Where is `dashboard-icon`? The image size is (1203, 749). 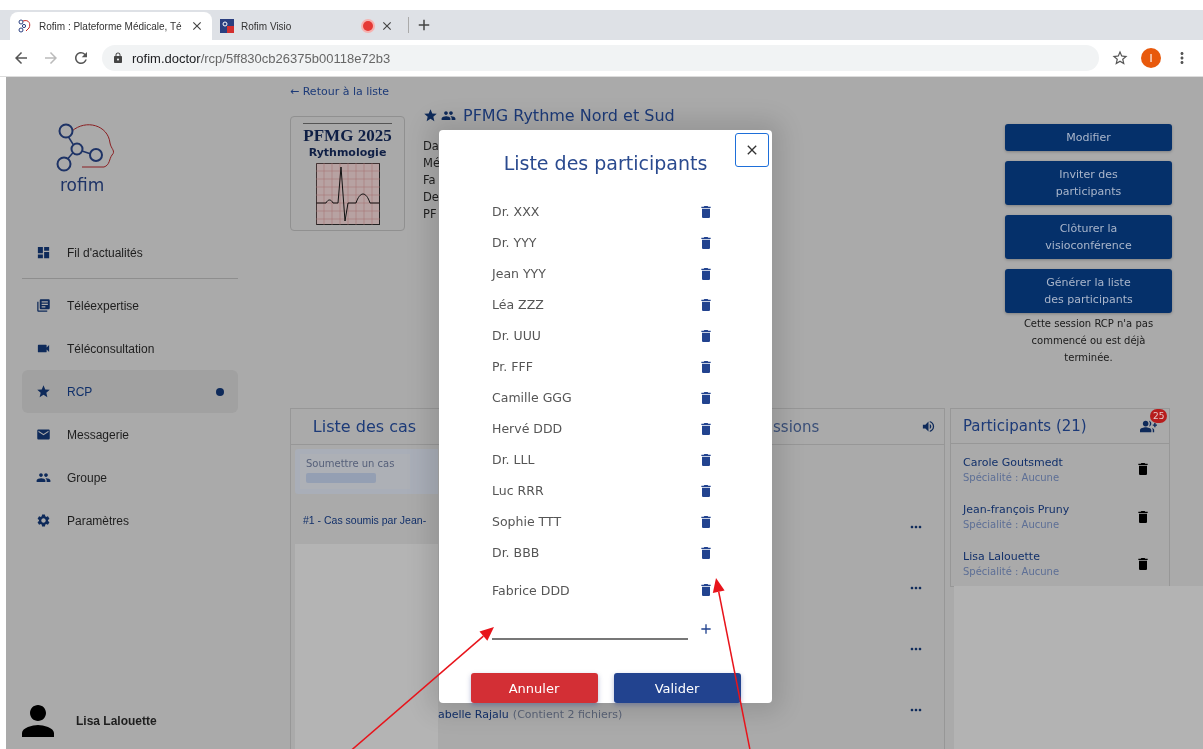
dashboard-icon is located at coordinates (43, 252).